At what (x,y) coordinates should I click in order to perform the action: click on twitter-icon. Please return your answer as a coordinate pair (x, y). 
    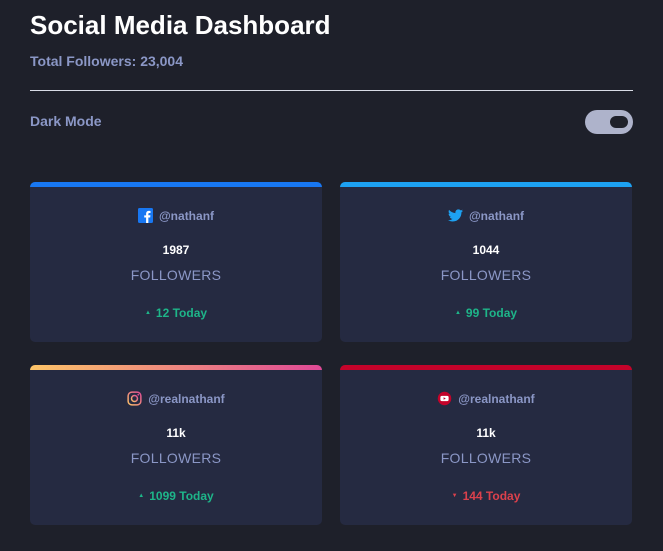
    Looking at the image, I should click on (455, 215).